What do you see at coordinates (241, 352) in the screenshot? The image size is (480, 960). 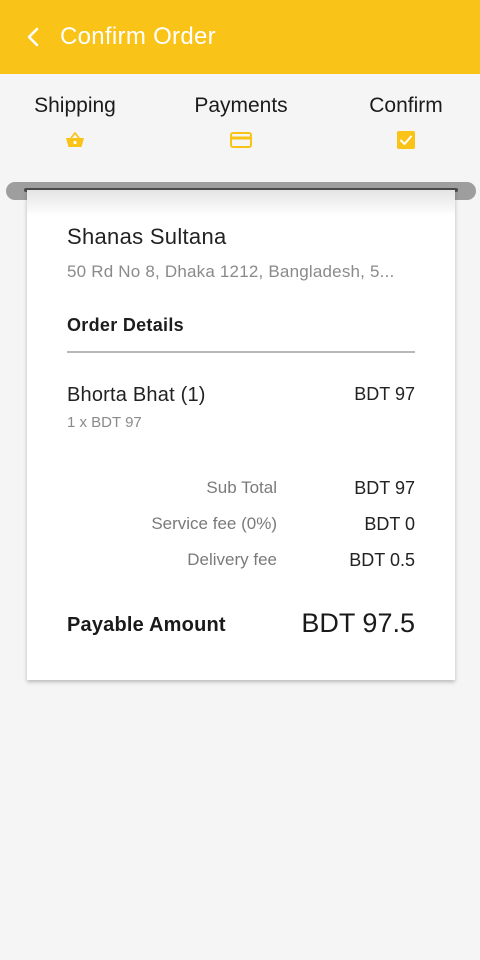 I see `divider` at bounding box center [241, 352].